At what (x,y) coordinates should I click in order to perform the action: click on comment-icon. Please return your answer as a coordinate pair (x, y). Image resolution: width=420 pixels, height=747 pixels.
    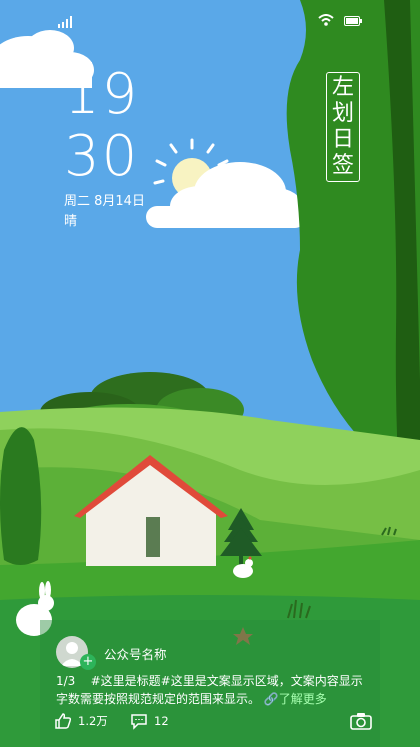
    Looking at the image, I should click on (139, 722).